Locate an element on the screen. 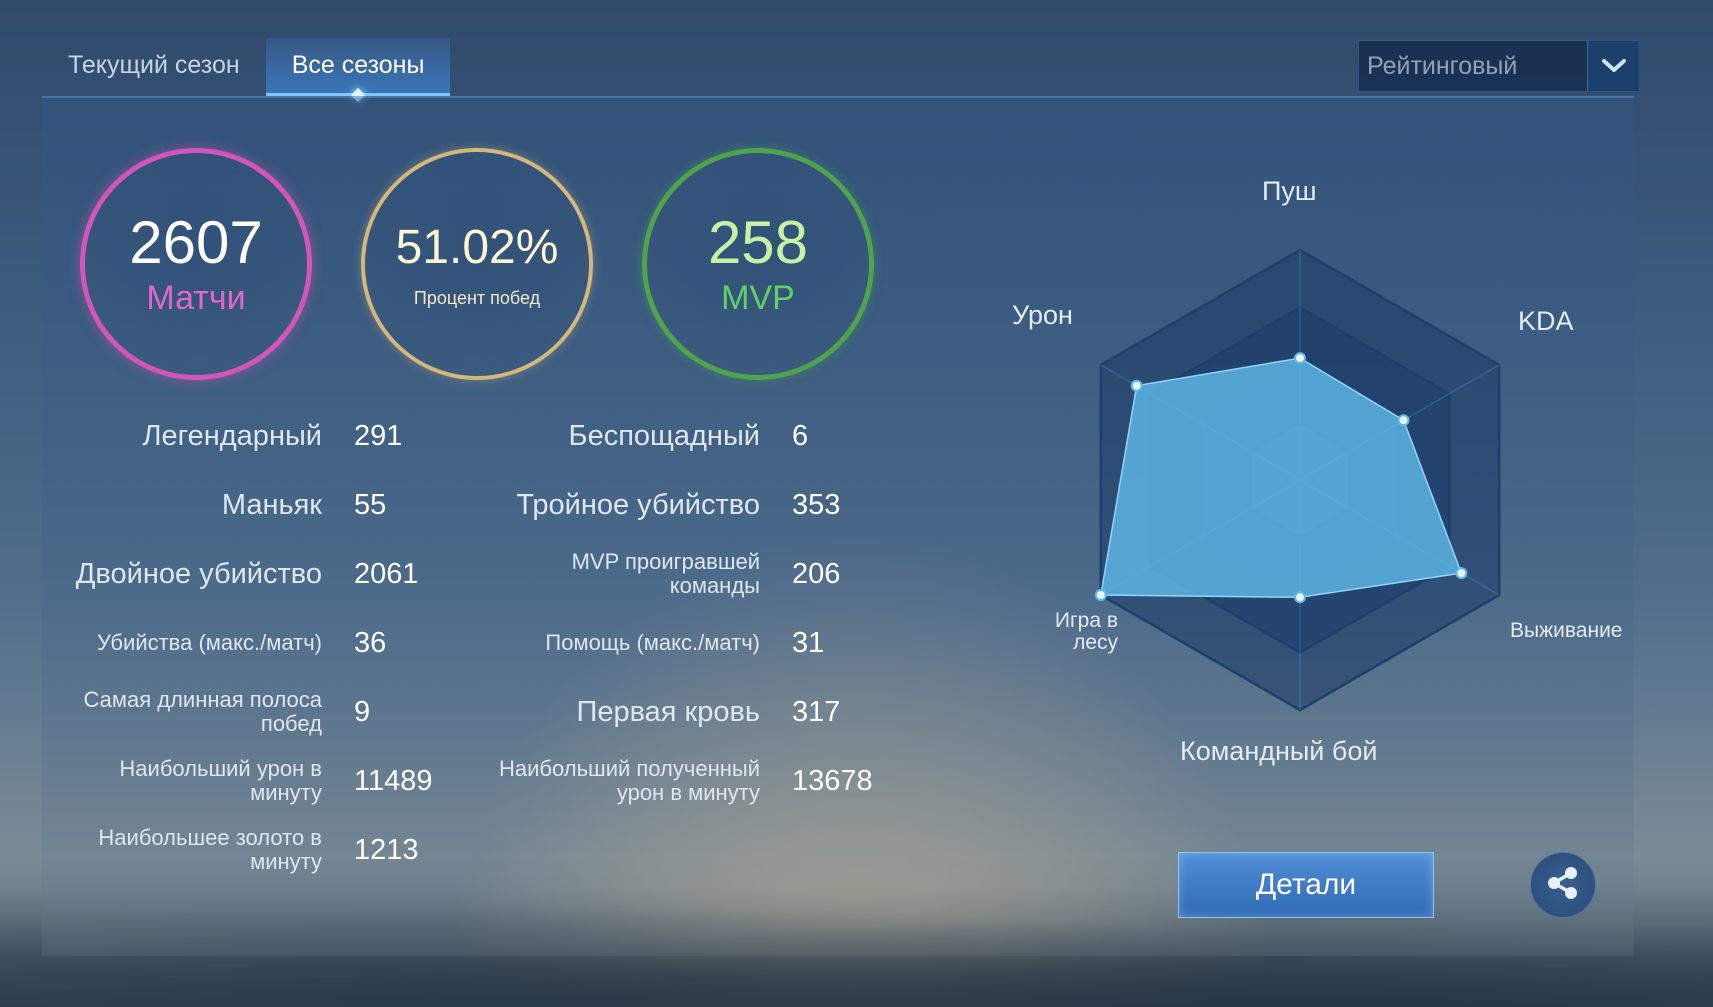 The width and height of the screenshot is (1713, 1007). stat-row: Тройное убийство 353 is located at coordinates (591, 505).